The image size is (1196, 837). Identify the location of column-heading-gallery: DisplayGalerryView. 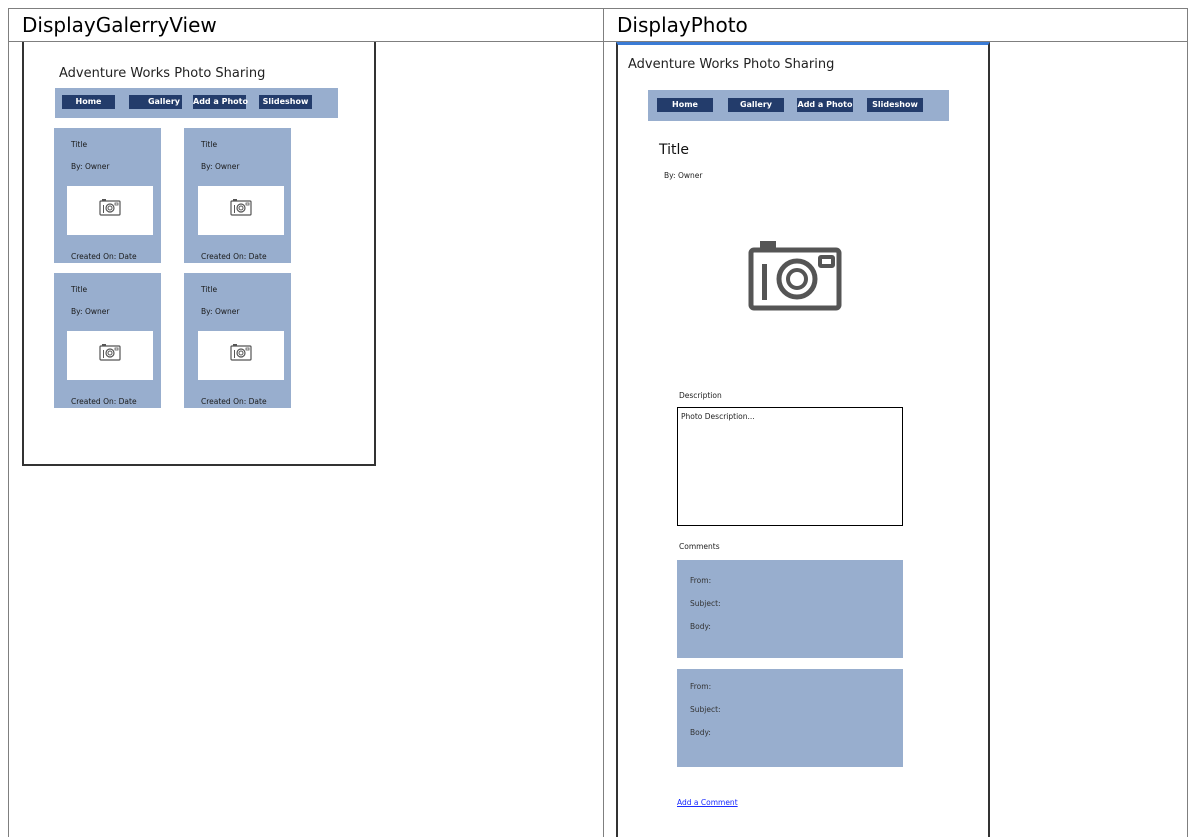
(119, 25).